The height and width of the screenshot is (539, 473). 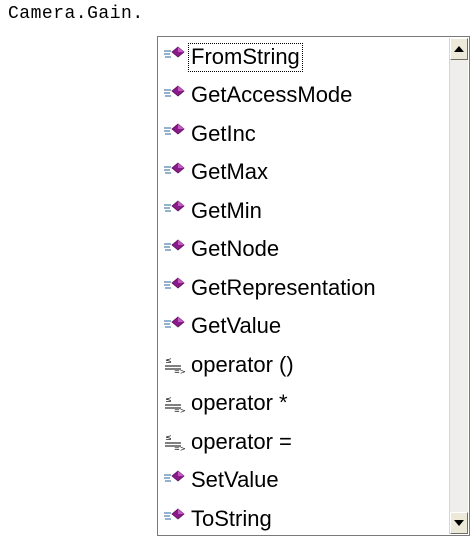 I want to click on scroll-down-button, so click(x=459, y=523).